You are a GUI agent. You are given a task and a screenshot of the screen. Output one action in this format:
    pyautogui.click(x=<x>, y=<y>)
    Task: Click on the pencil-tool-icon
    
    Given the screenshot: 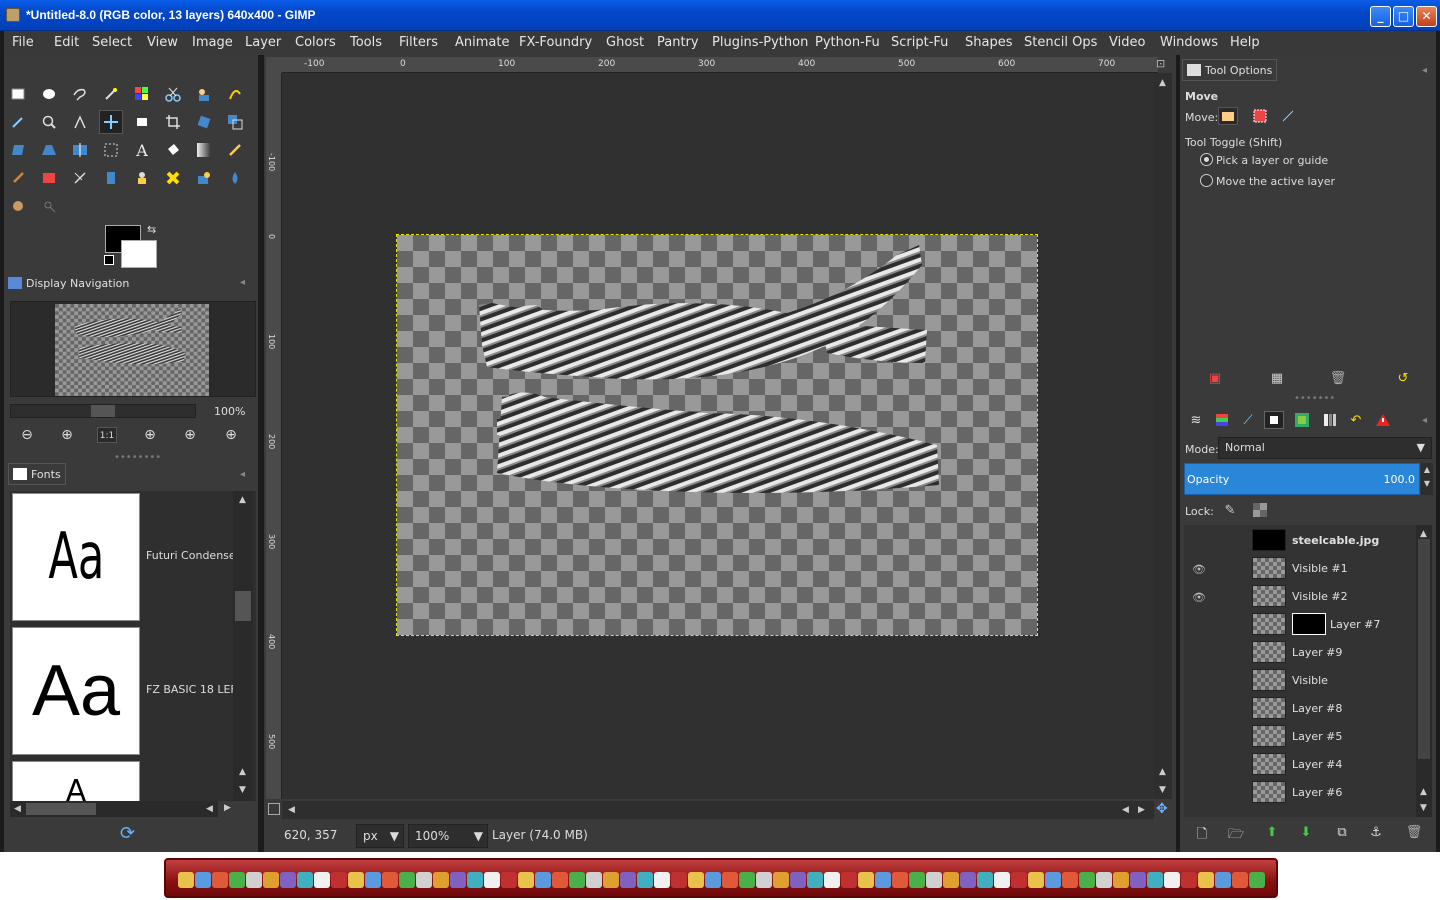 What is the action you would take?
    pyautogui.click(x=235, y=150)
    